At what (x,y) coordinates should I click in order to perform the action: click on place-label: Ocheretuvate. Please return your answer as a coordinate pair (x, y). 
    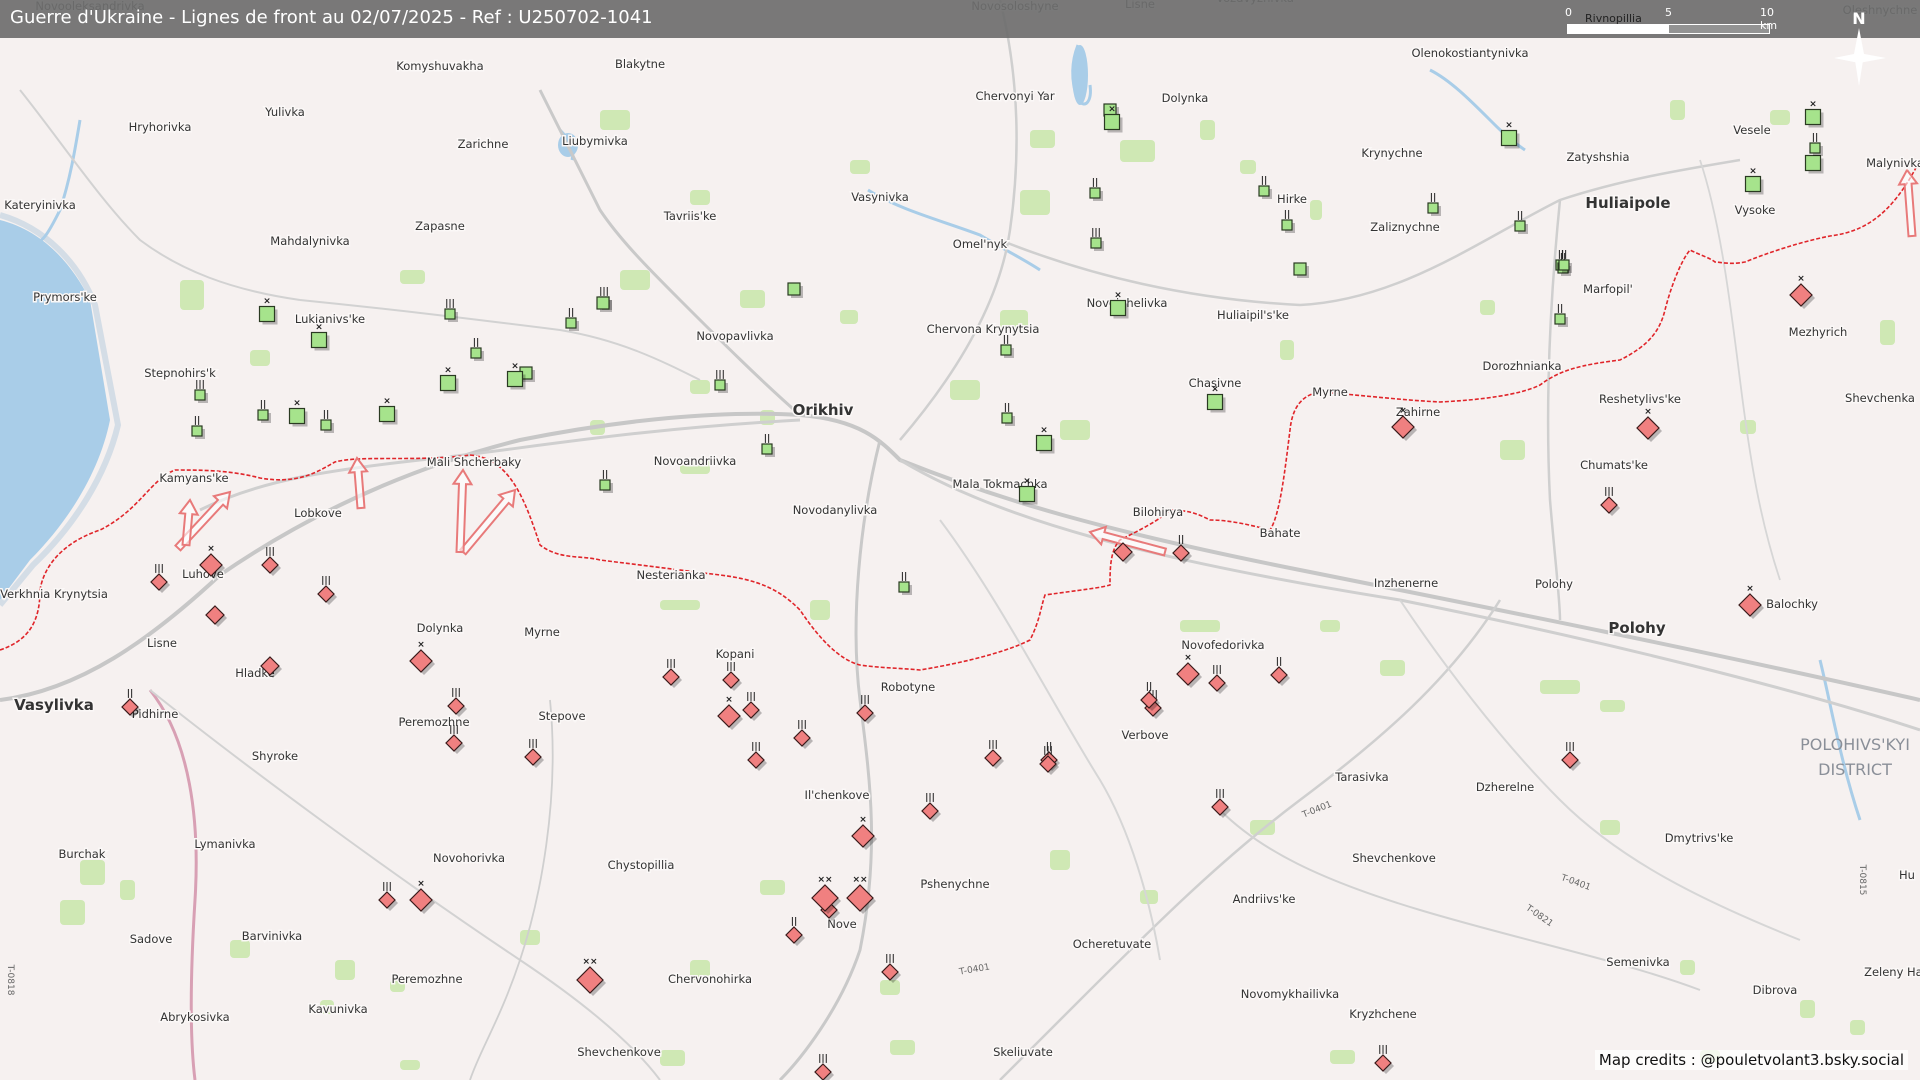
    Looking at the image, I should click on (1112, 944).